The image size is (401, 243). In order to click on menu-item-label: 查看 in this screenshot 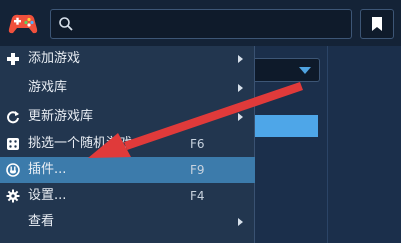, I will do `click(41, 221)`.